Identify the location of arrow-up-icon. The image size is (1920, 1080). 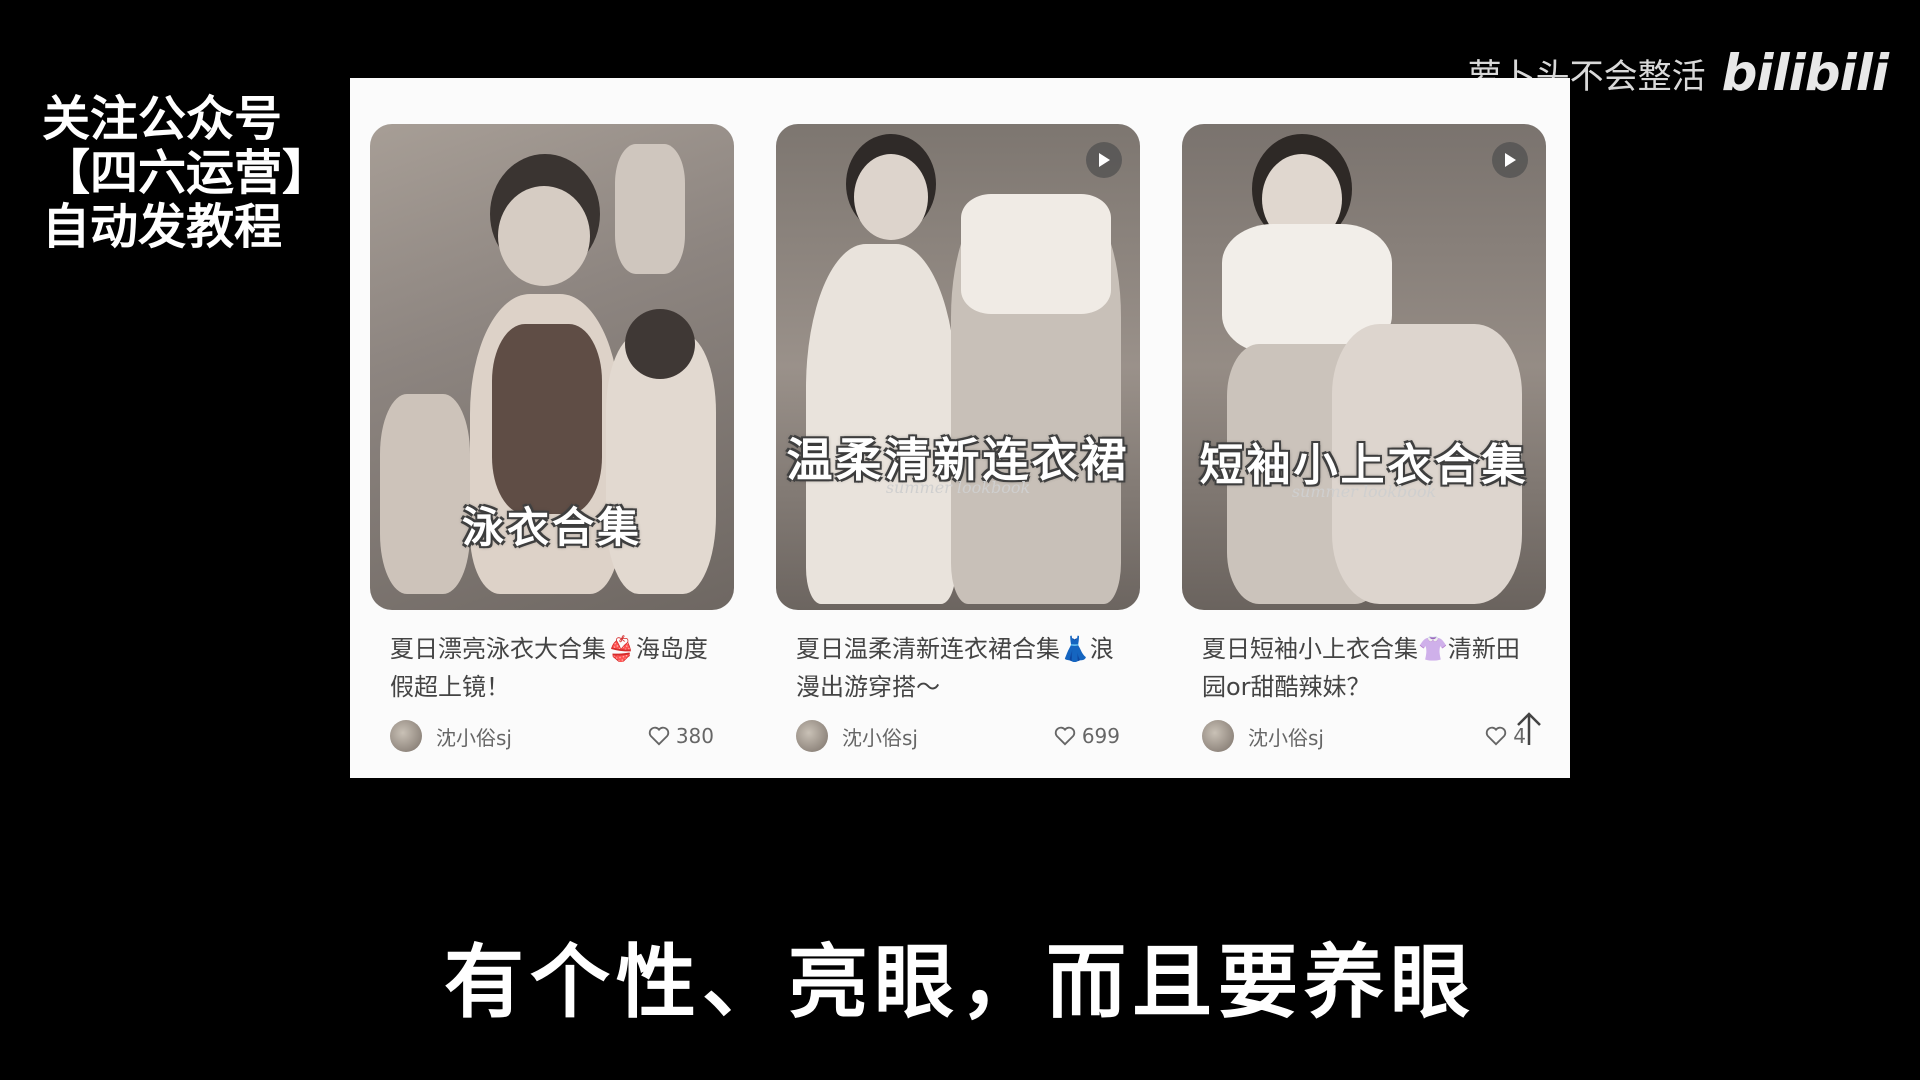
(1529, 731).